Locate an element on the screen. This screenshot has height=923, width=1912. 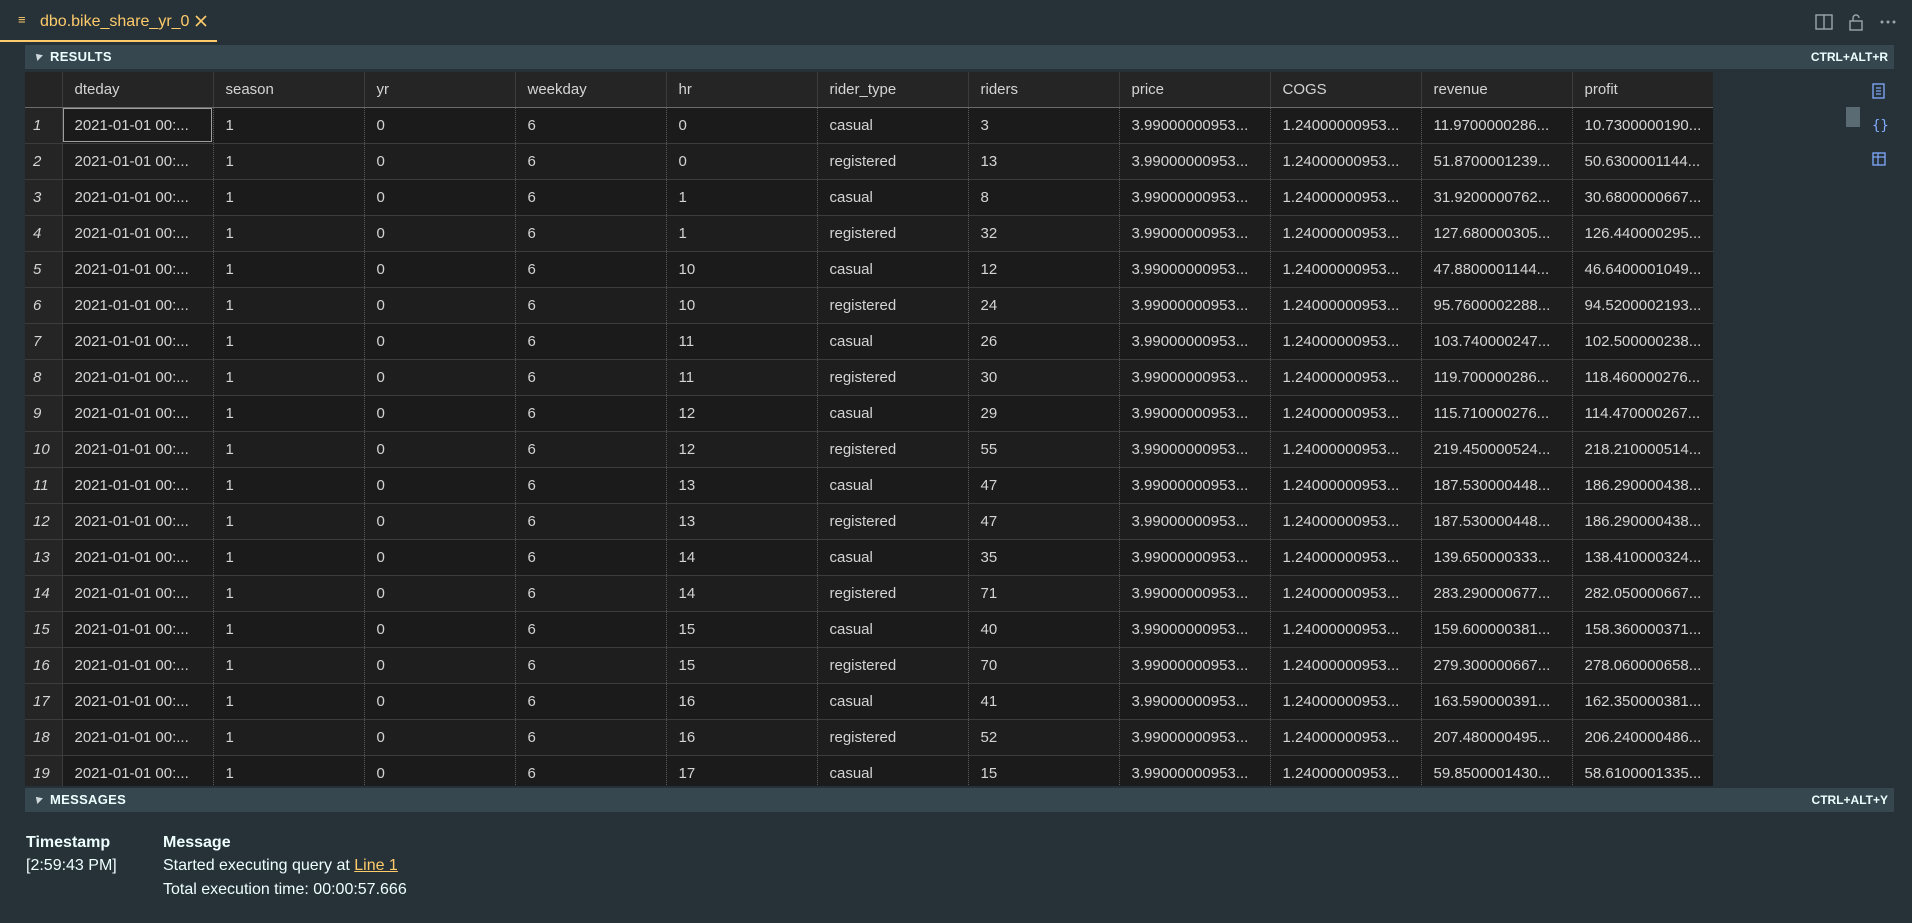
save-as-json-icon: {} is located at coordinates (1879, 125).